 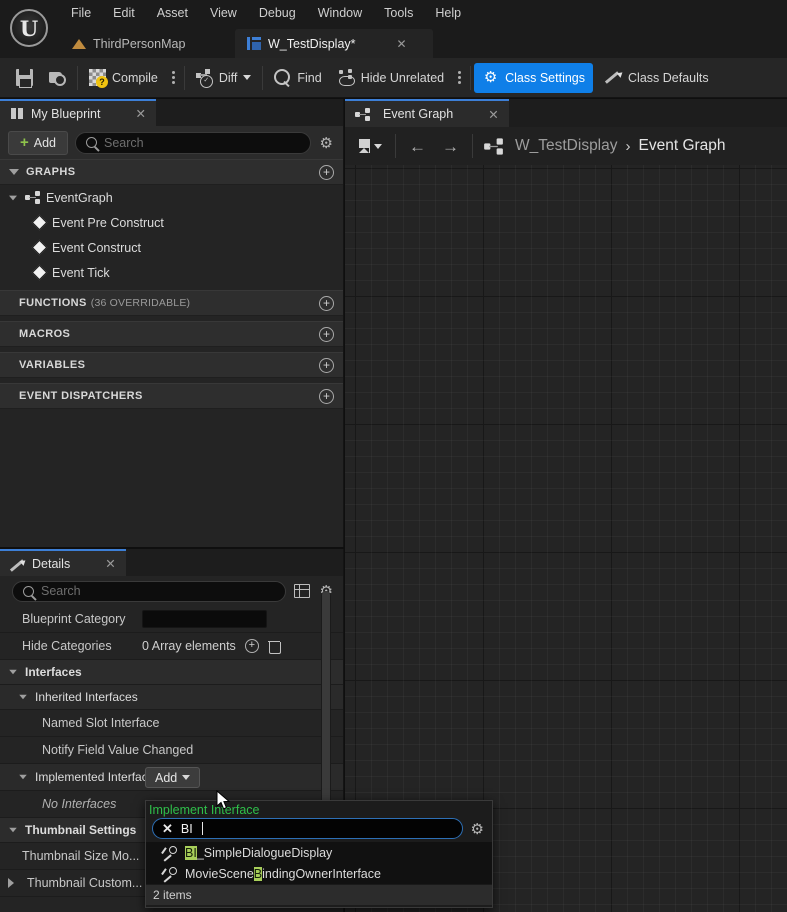 I want to click on scrollbar-thumb, so click(x=326, y=698).